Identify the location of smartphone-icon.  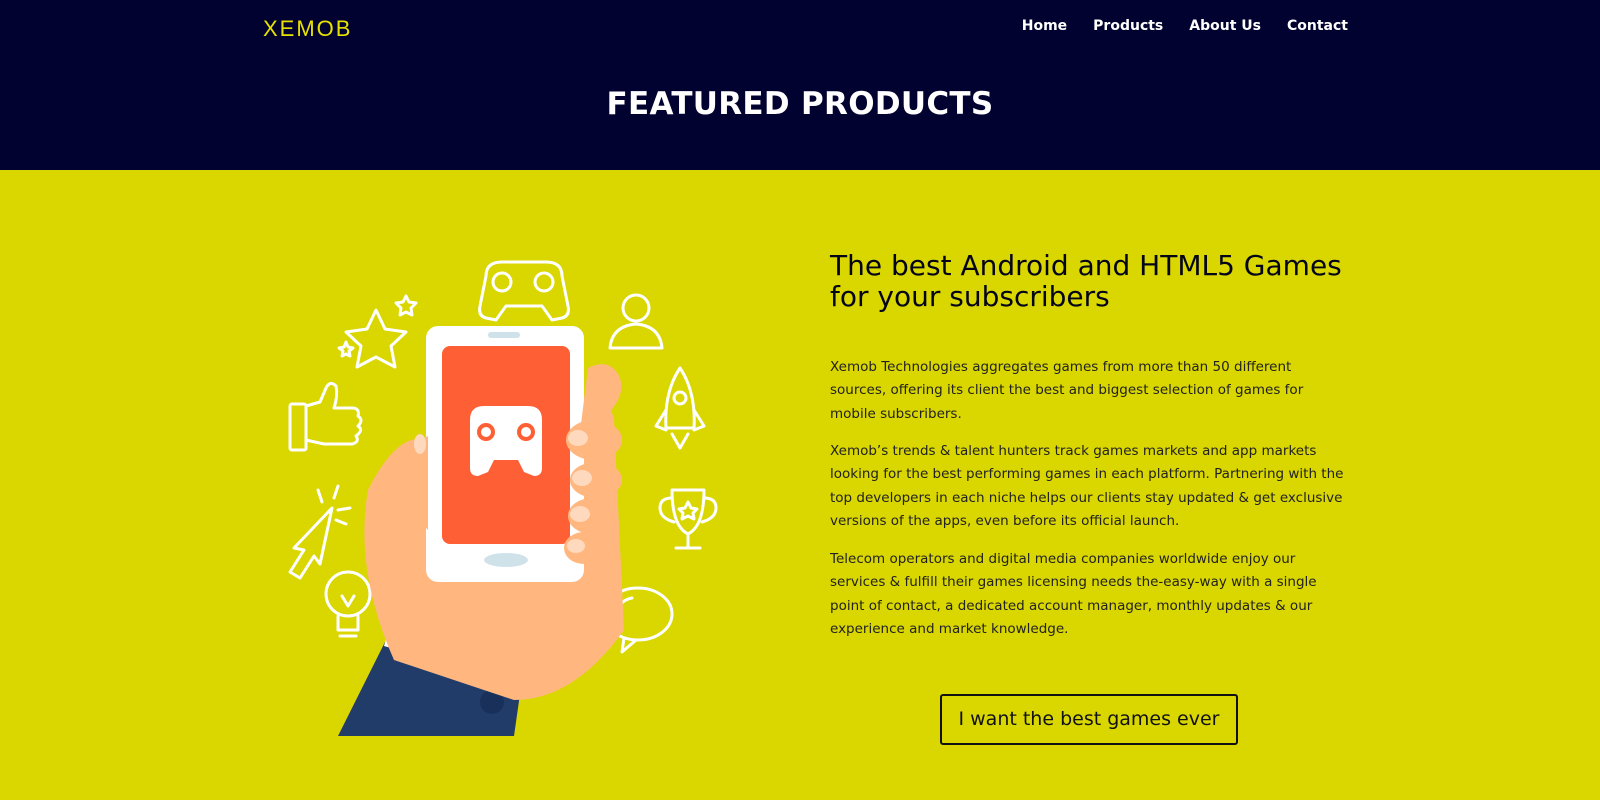
(505, 454).